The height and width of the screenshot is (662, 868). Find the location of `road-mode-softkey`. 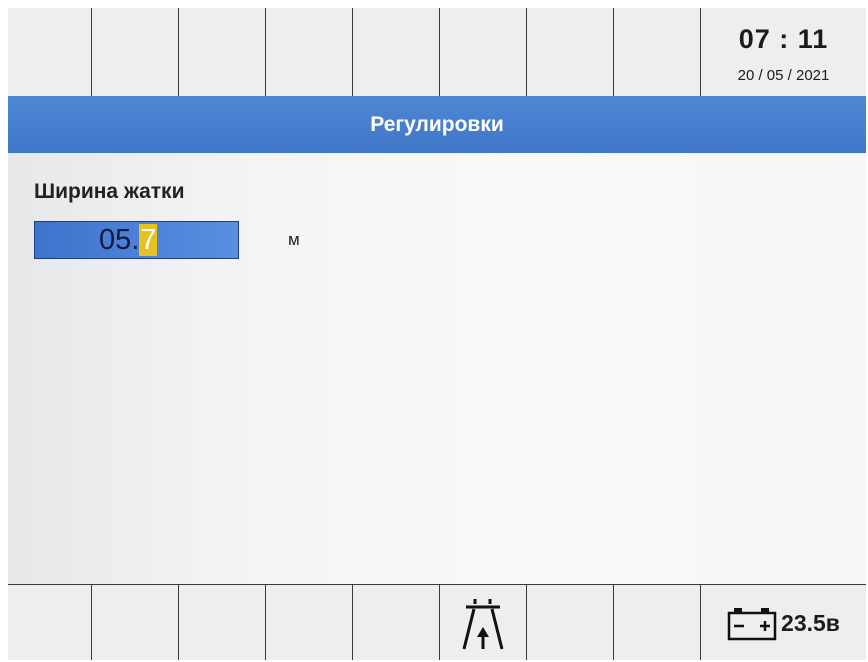

road-mode-softkey is located at coordinates (483, 622).